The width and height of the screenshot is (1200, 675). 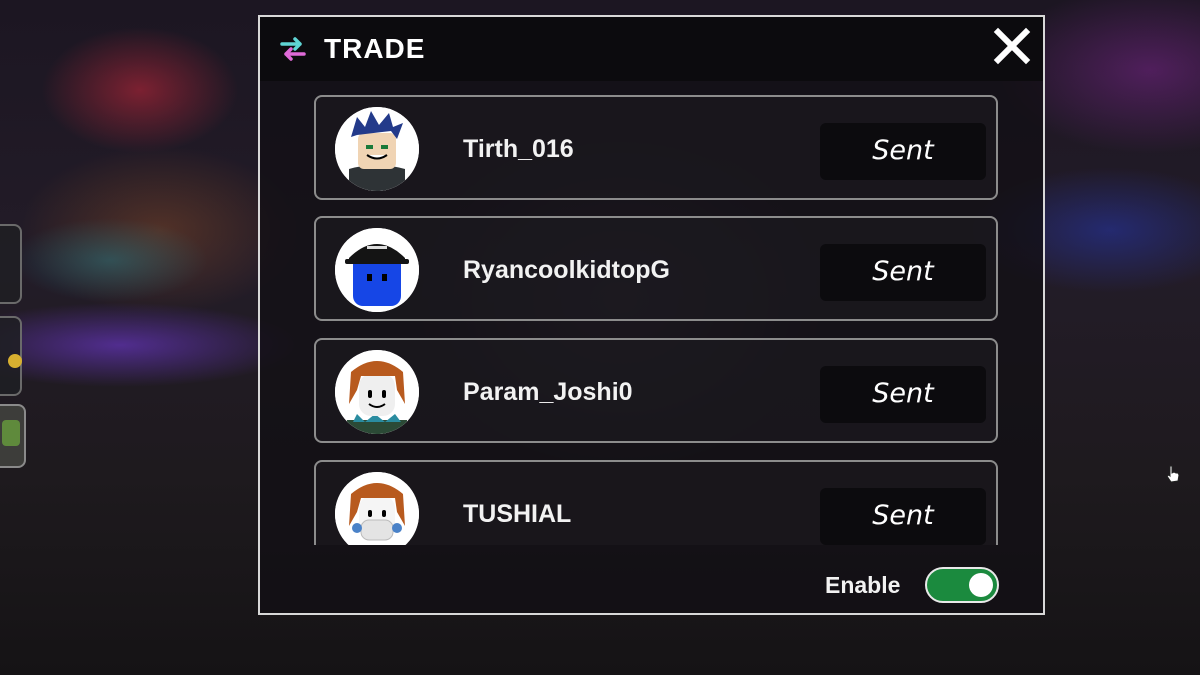 What do you see at coordinates (656, 502) in the screenshot?
I see `player-row: TUSHIAL Sent` at bounding box center [656, 502].